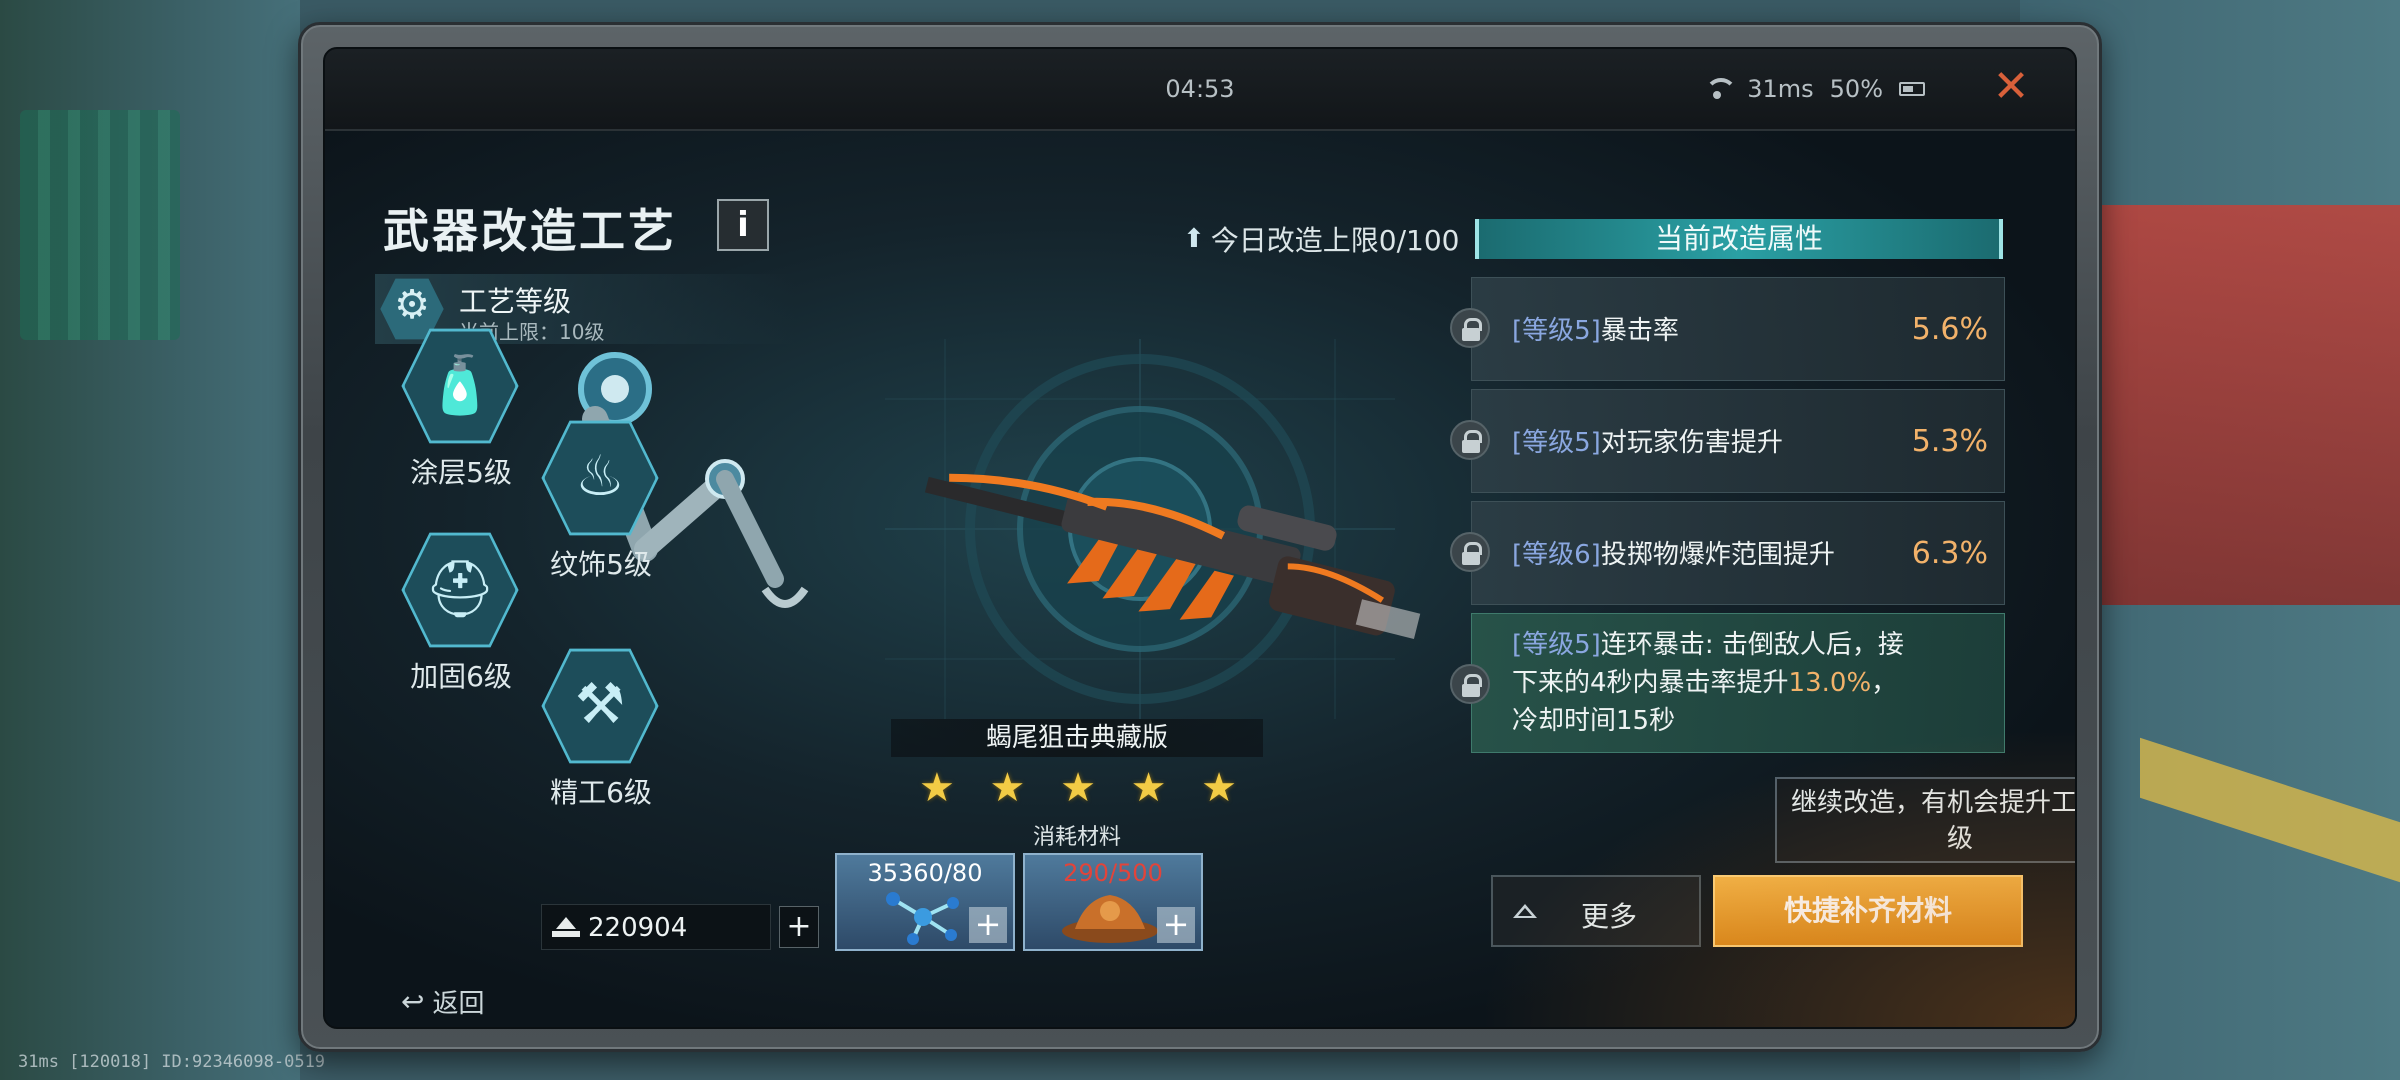  What do you see at coordinates (1717, 555) in the screenshot?
I see `attribute-name: 投掷物爆炸范围提升` at bounding box center [1717, 555].